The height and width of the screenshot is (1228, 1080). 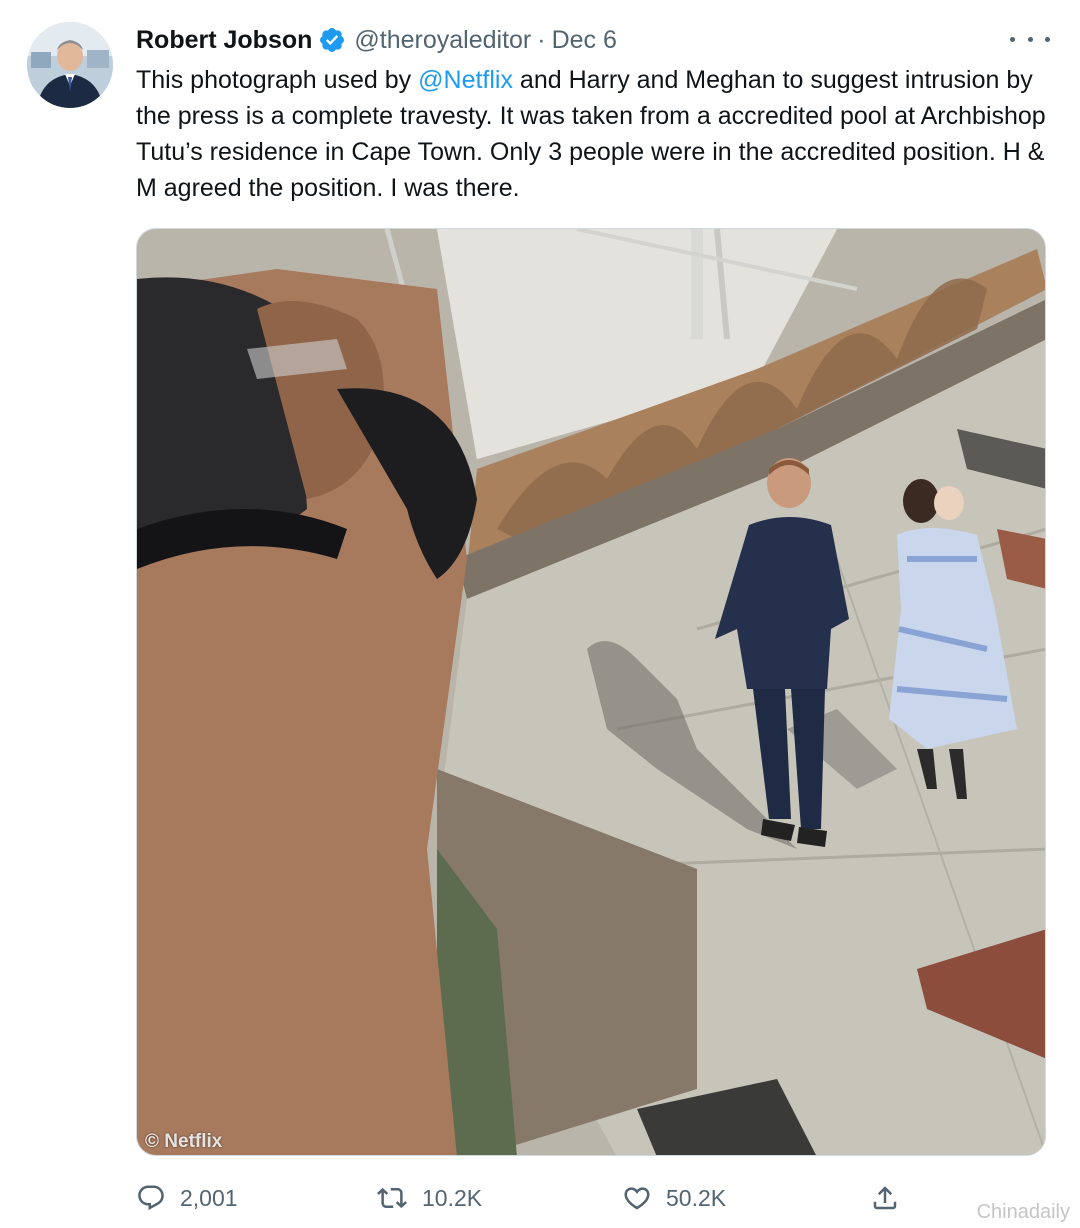 I want to click on like-count: 50.2K, so click(x=696, y=1197).